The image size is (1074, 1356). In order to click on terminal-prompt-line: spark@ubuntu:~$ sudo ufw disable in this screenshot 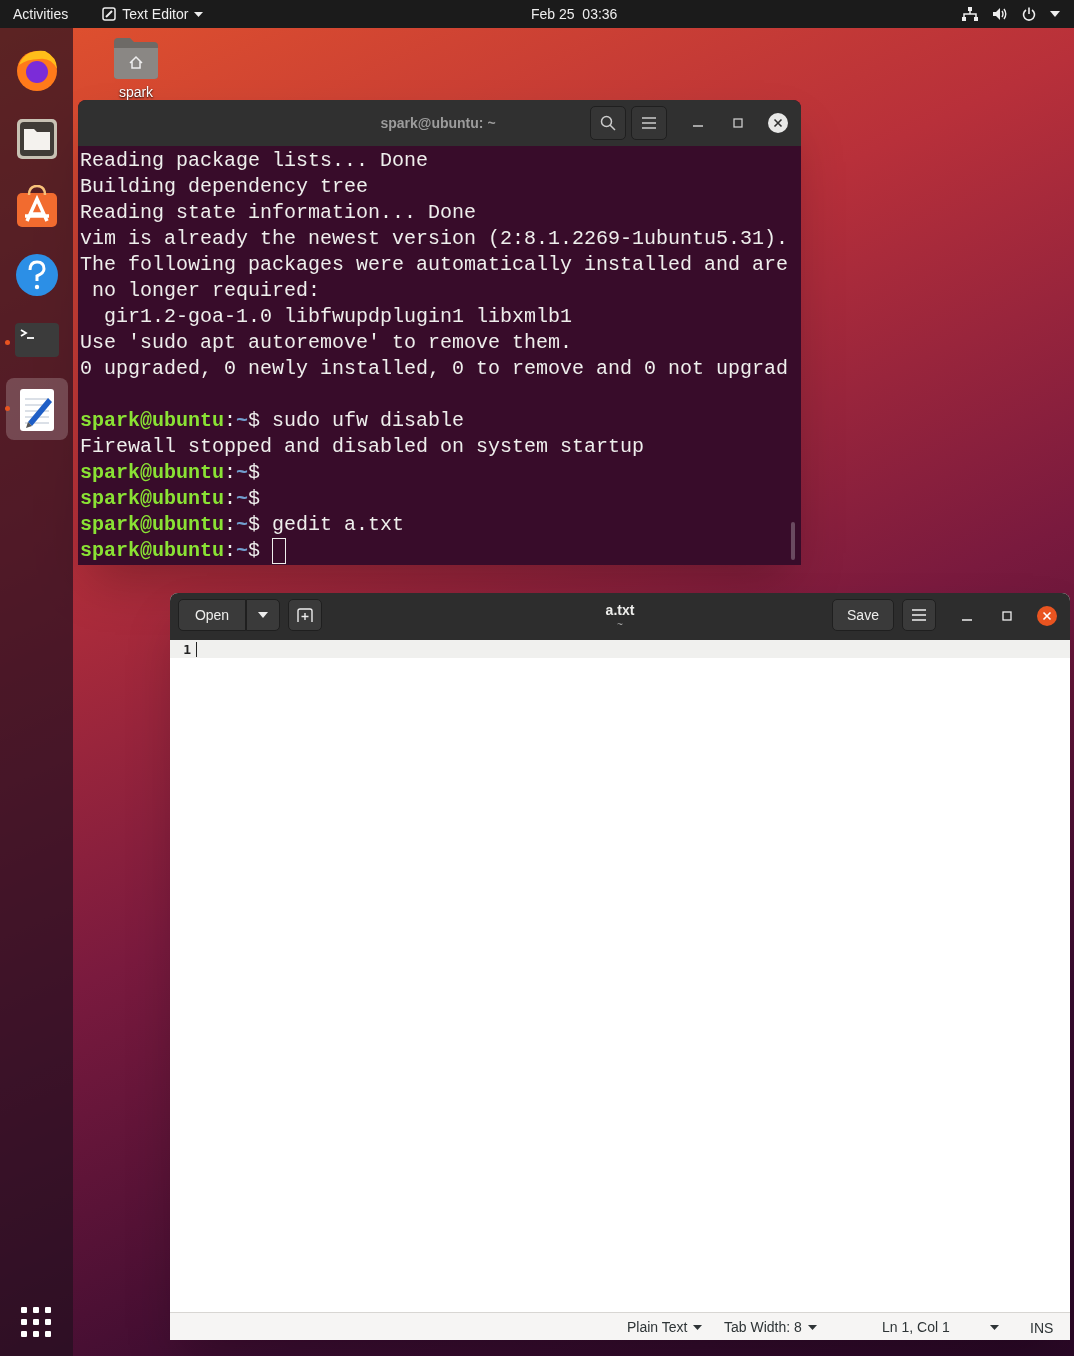, I will do `click(272, 421)`.